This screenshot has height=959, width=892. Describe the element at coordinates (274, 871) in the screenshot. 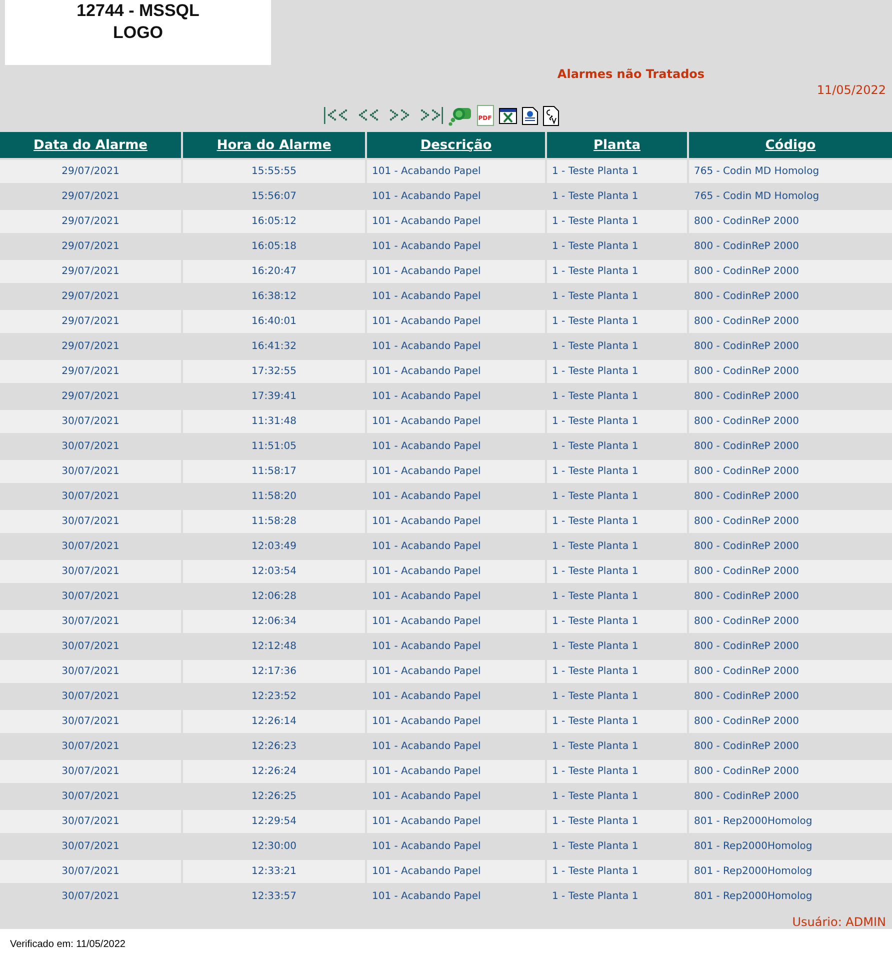

I see `table-cell: 12:33:21` at that location.